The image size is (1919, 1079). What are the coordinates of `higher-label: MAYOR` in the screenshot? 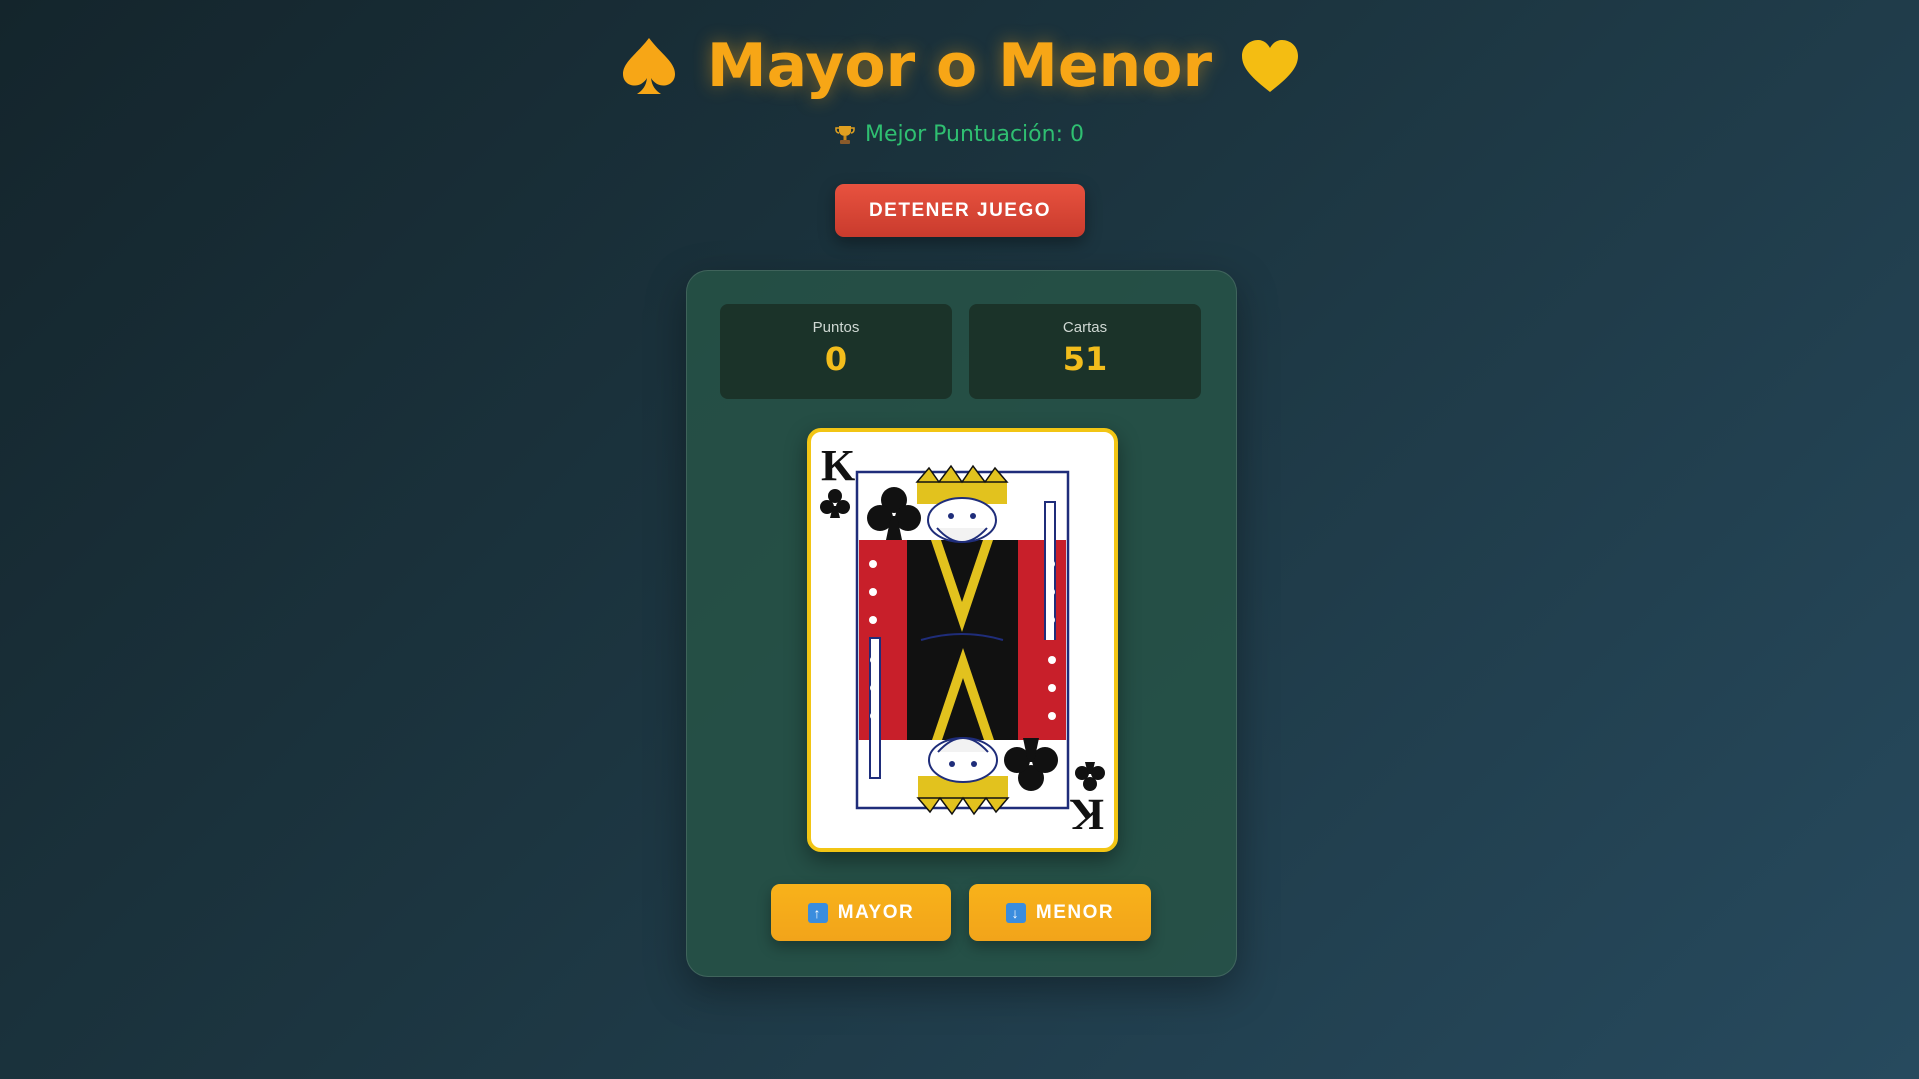 It's located at (876, 912).